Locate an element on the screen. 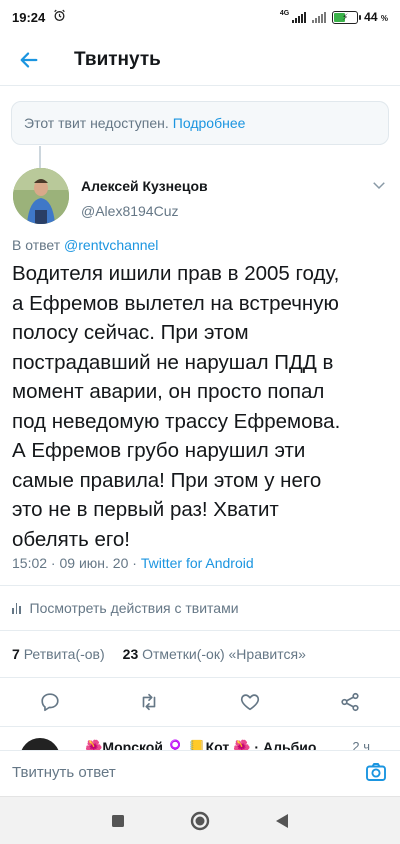  tweet-line: Водителя ишили прав в 2005 году, is located at coordinates (176, 273).